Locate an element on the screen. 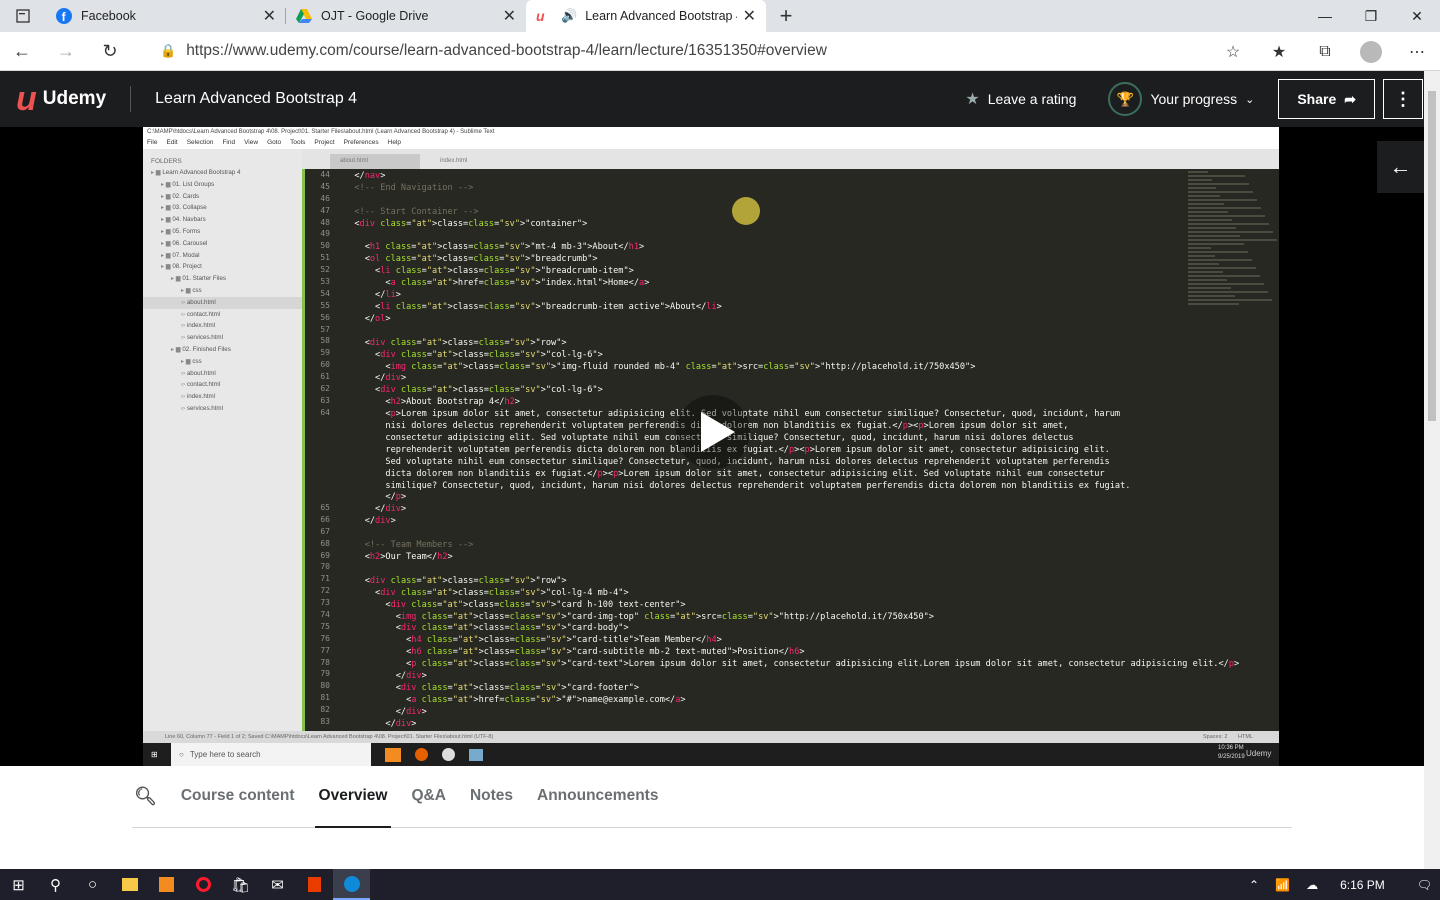 The image size is (1440, 900). collections-icon: ⧉ is located at coordinates (1325, 52).